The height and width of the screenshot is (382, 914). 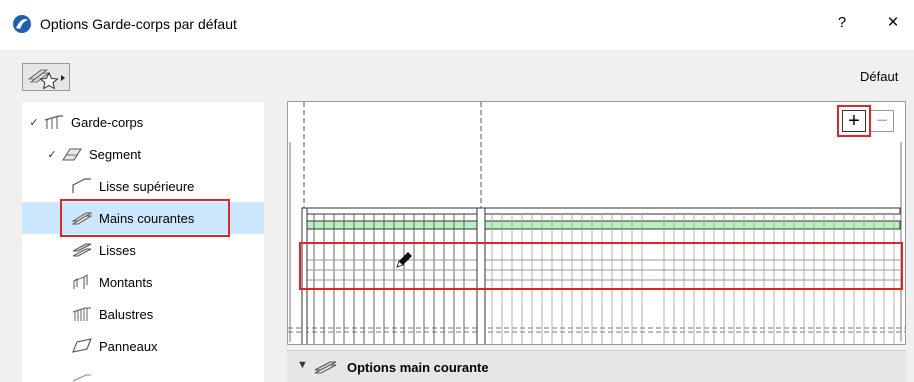 I want to click on tree-item-garde-corps: ✓ Garde-corps, so click(x=146, y=122).